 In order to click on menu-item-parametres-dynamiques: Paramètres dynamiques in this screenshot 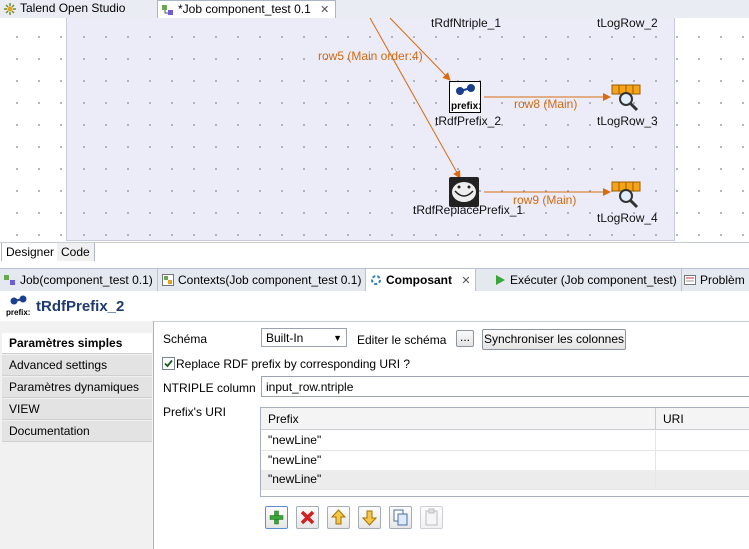, I will do `click(77, 387)`.